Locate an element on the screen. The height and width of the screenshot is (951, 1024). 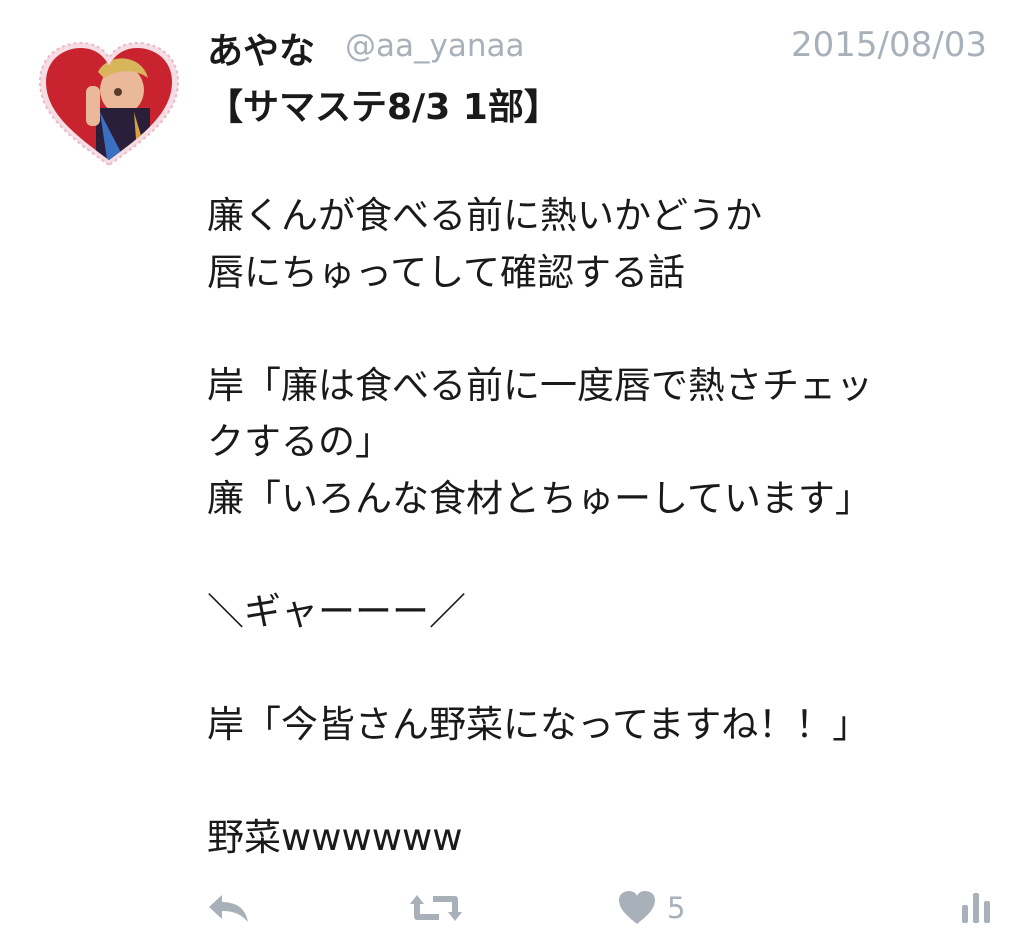
tweet-actions: 5 is located at coordinates (512, 907).